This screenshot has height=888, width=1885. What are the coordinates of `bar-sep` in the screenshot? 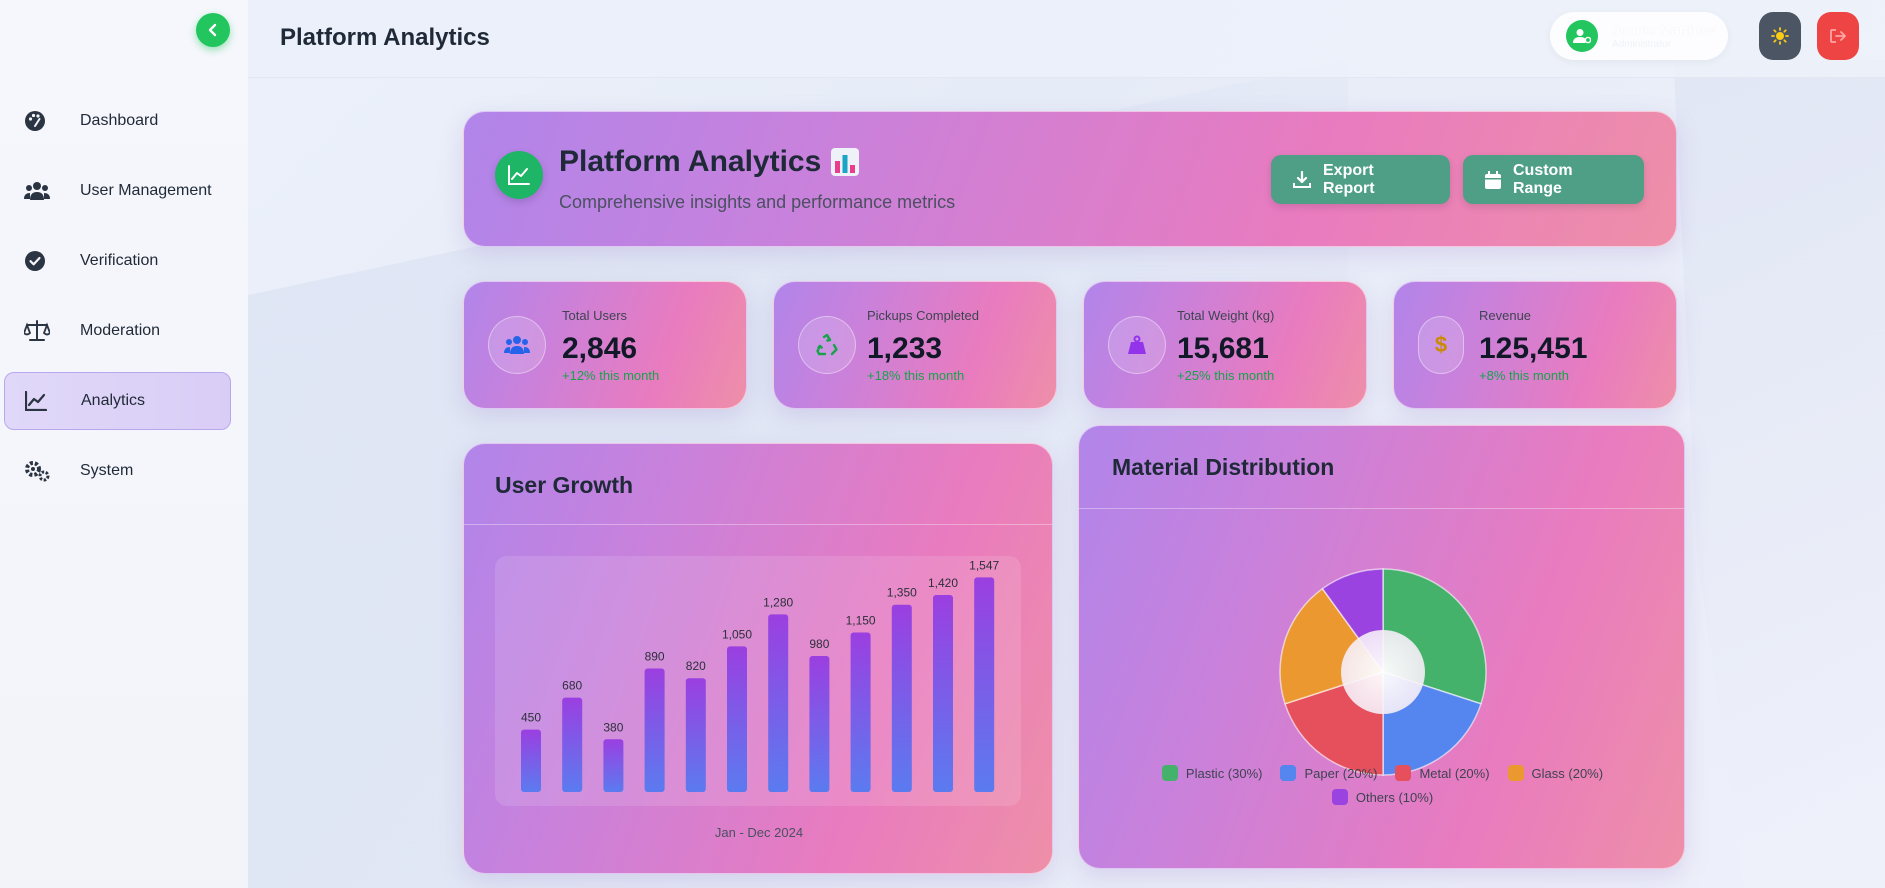 It's located at (860, 712).